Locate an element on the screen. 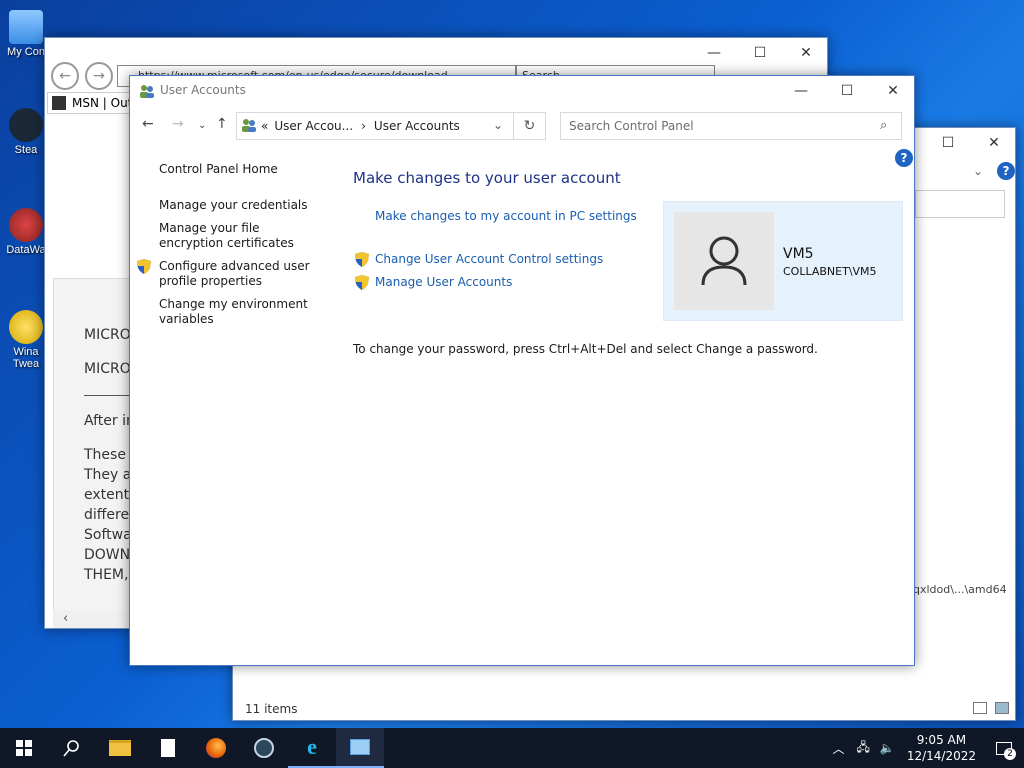 The image size is (1024, 768). user-name: VM5 is located at coordinates (798, 254).